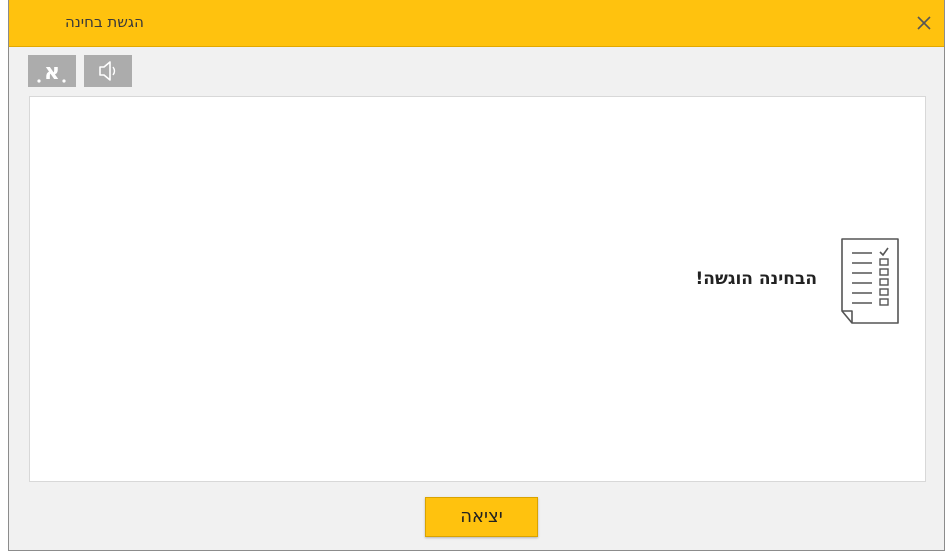  I want to click on exit-button: יציאה, so click(481, 517).